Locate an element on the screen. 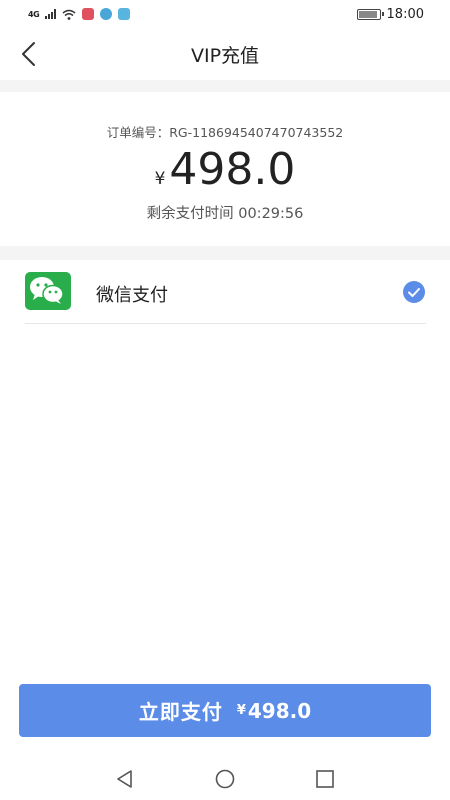 This screenshot has height=800, width=450. pay-button-currency: ¥ is located at coordinates (241, 710).